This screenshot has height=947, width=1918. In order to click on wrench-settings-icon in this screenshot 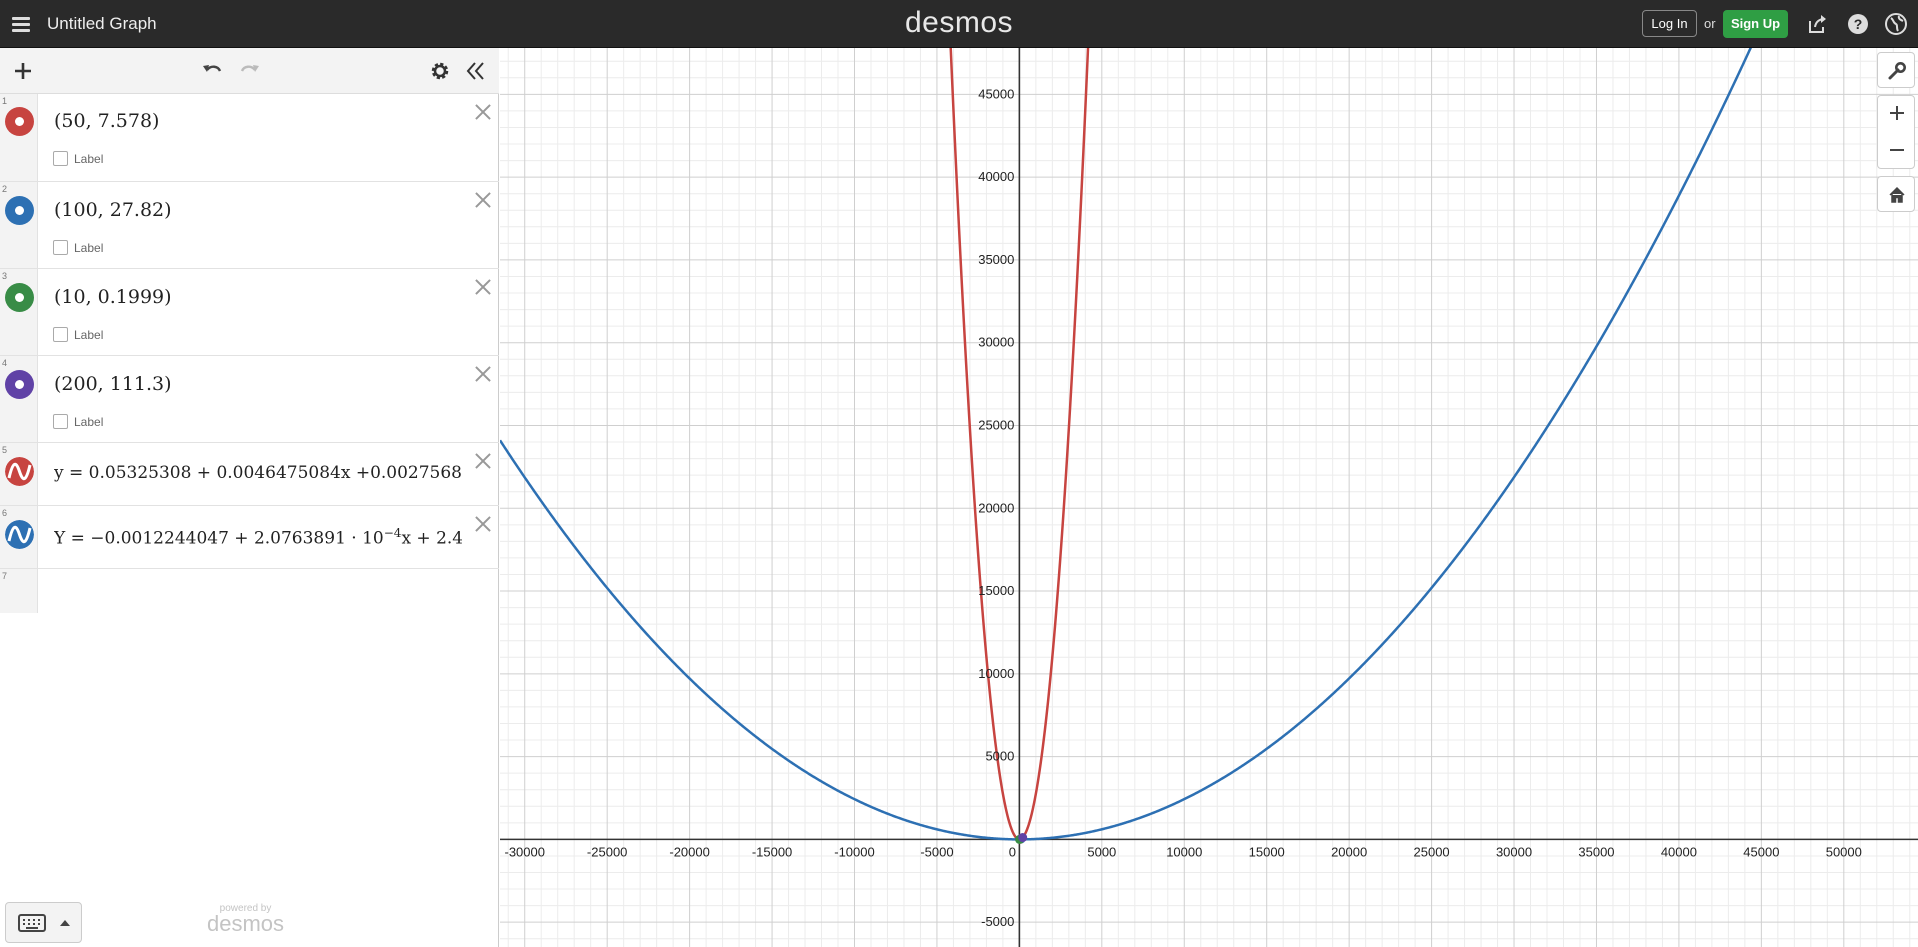, I will do `click(1897, 71)`.